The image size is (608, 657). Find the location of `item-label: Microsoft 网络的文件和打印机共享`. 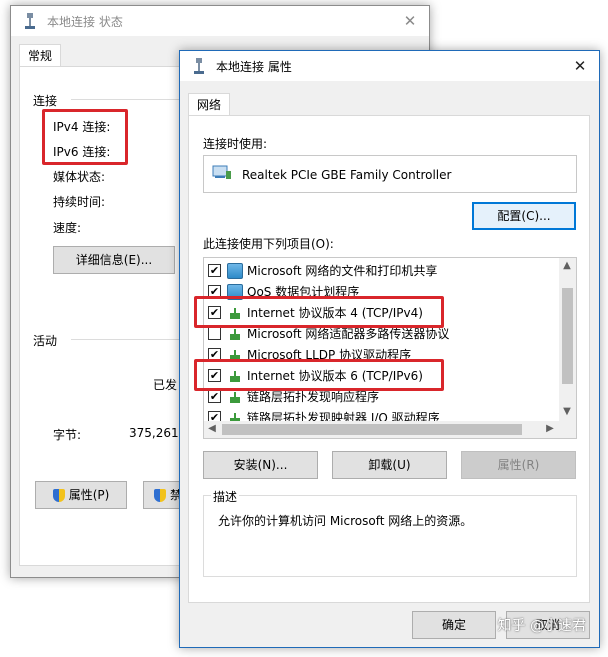

item-label: Microsoft 网络的文件和打印机共享 is located at coordinates (342, 271).